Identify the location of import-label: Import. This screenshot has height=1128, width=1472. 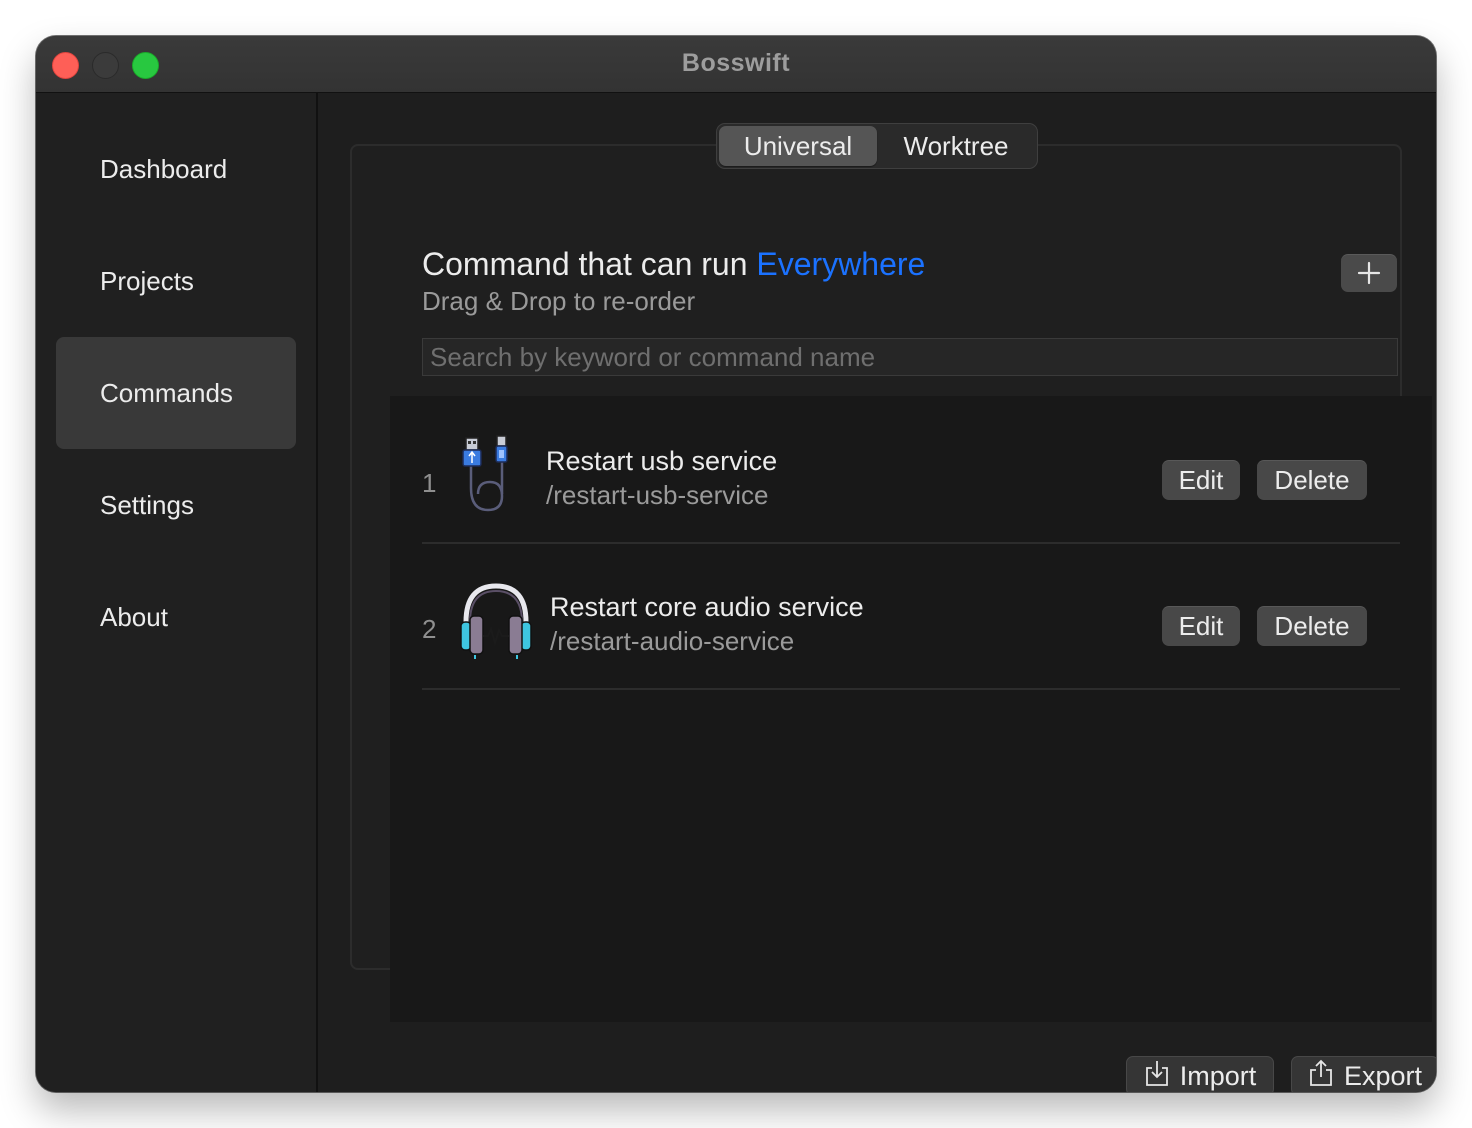
(1218, 1075).